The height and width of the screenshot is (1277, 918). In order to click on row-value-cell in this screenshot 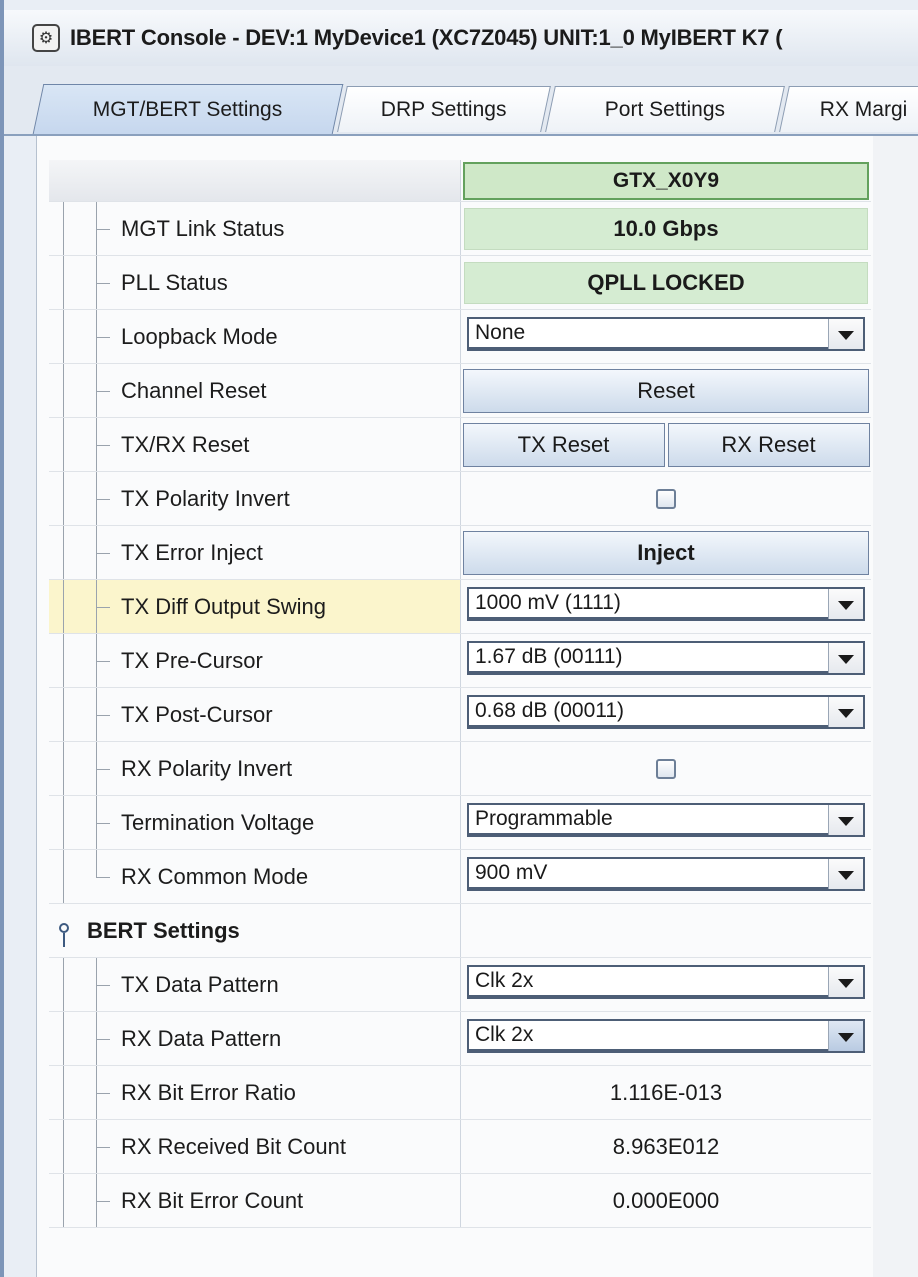, I will do `click(666, 930)`.